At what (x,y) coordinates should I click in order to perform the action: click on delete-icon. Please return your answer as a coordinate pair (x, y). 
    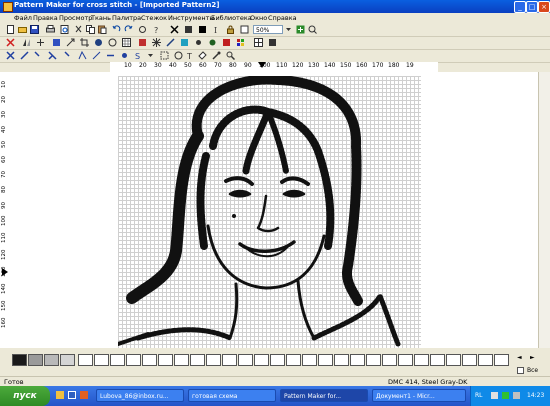
    Looking at the image, I should click on (10, 42).